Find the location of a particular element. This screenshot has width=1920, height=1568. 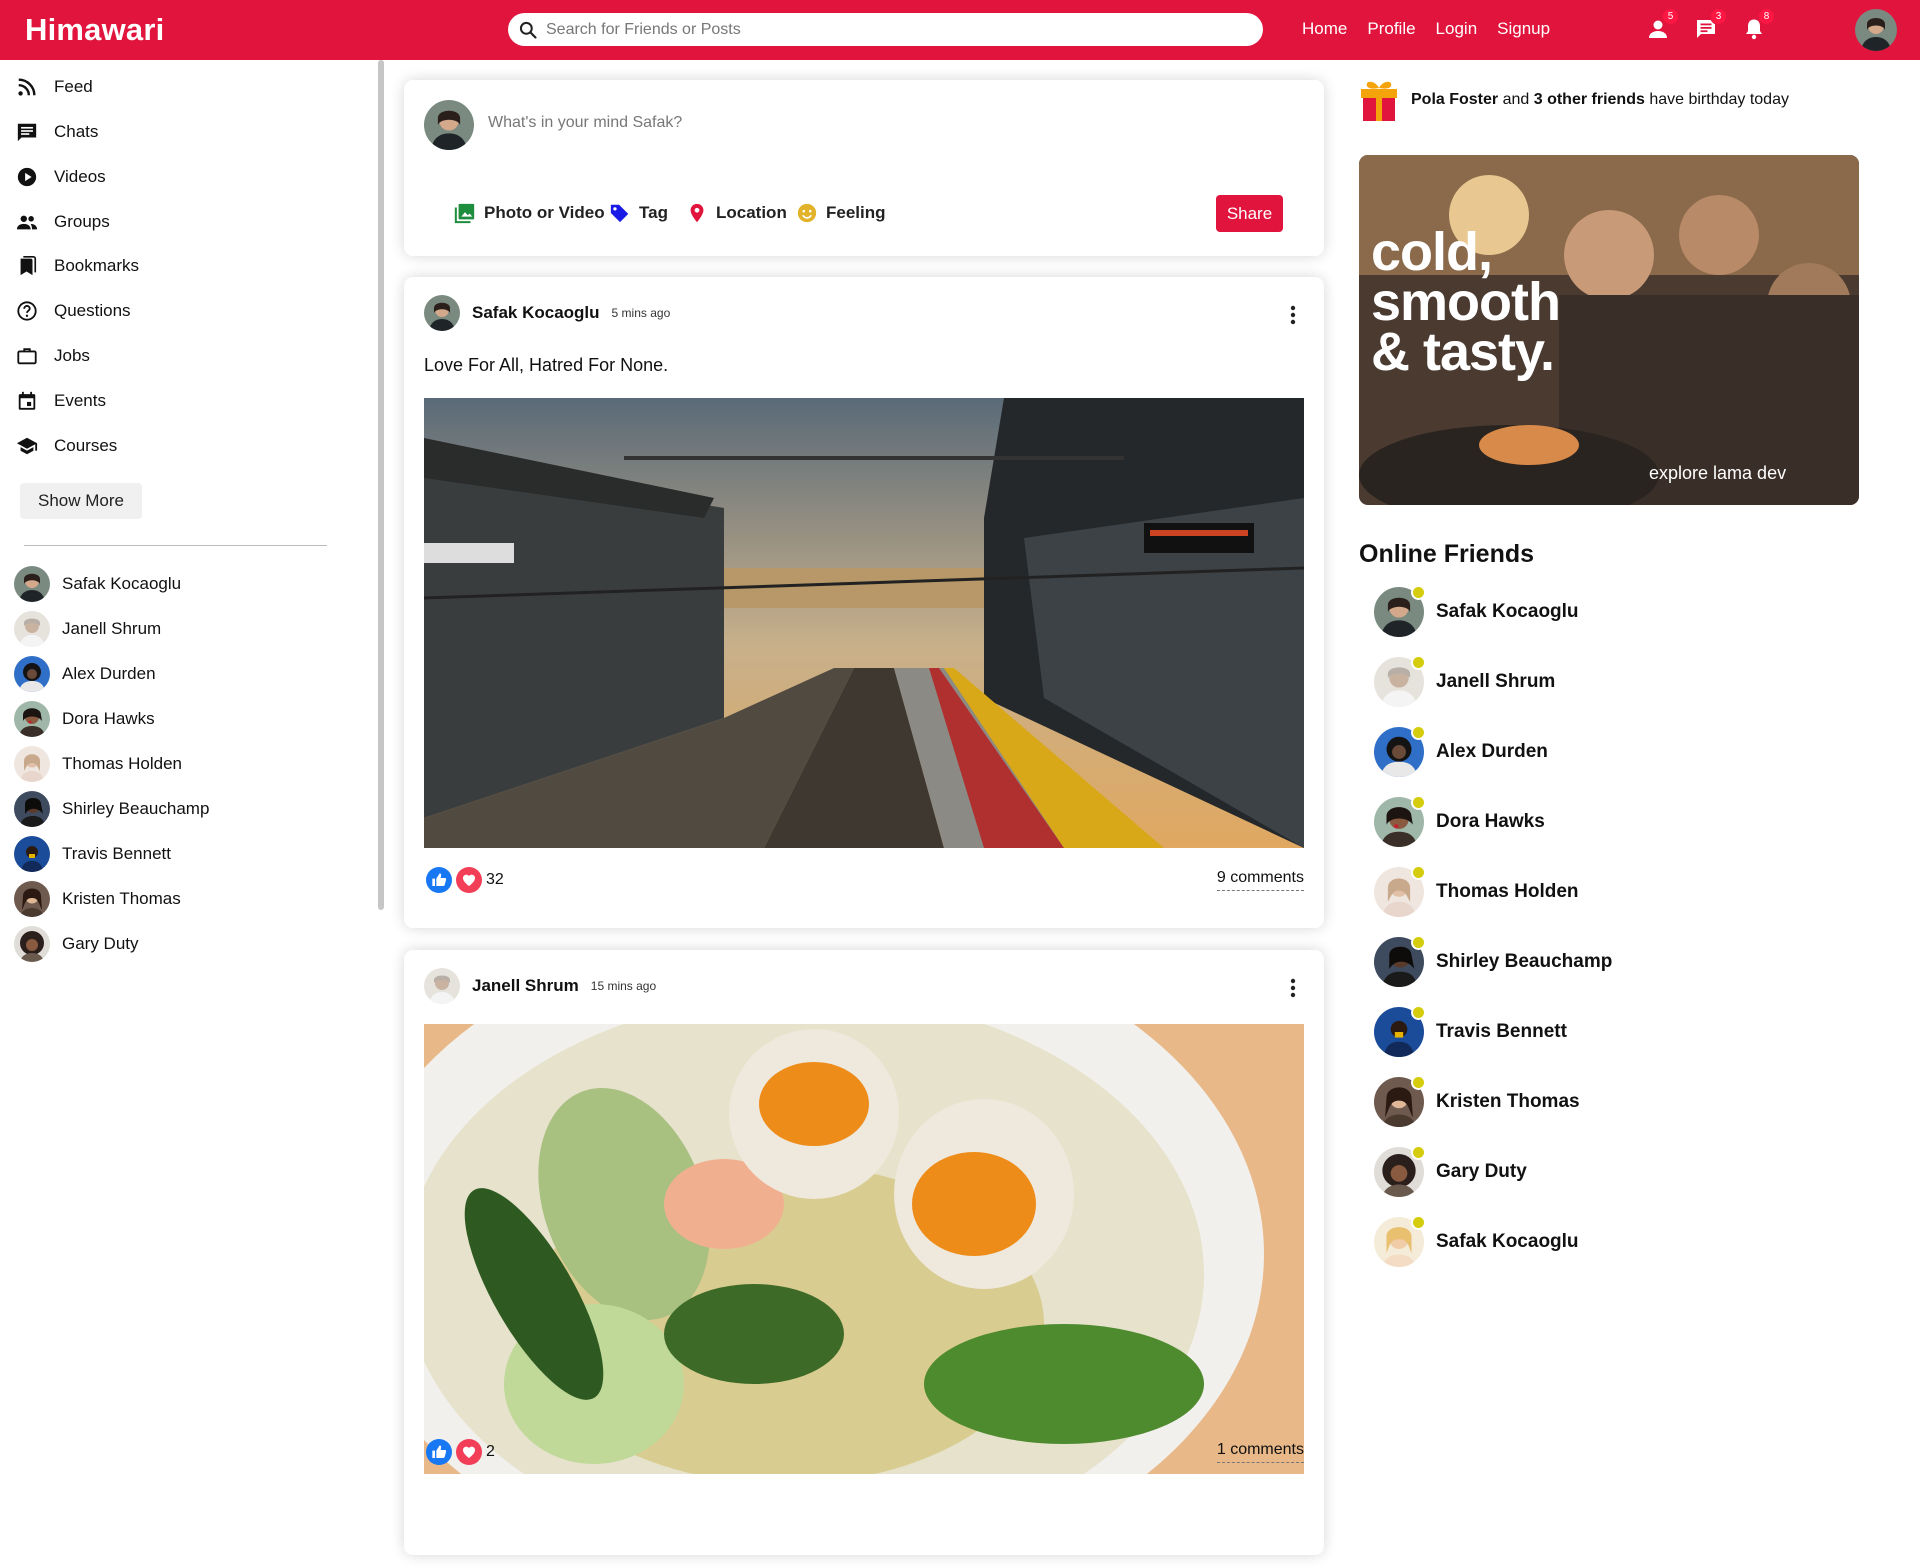

share-button: Share is located at coordinates (1249, 213).